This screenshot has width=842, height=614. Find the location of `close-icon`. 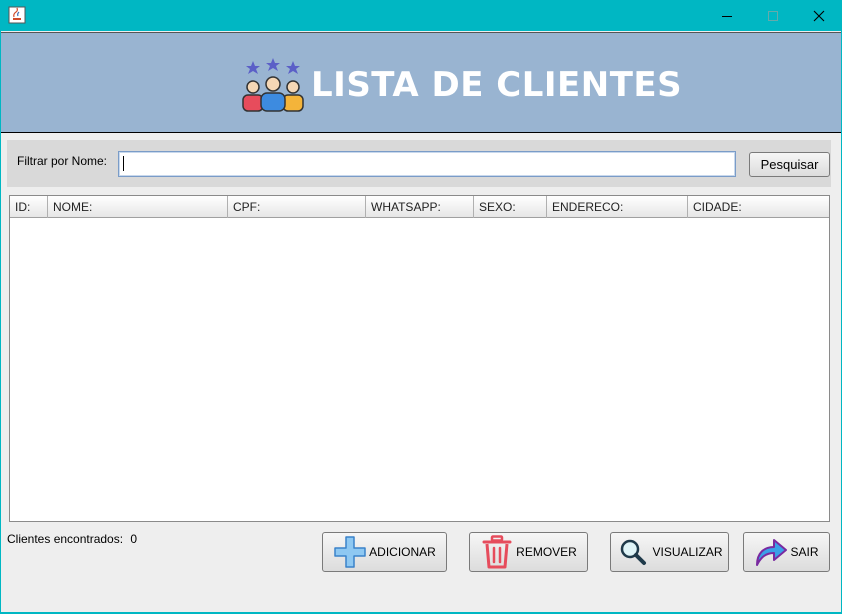

close-icon is located at coordinates (819, 15).